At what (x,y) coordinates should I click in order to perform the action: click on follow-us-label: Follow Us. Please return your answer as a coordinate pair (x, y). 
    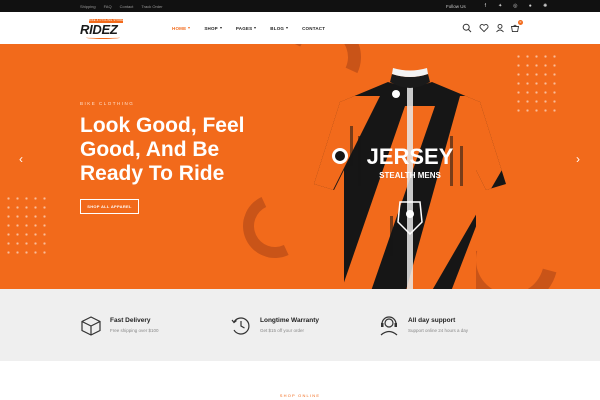
    Looking at the image, I should click on (456, 6).